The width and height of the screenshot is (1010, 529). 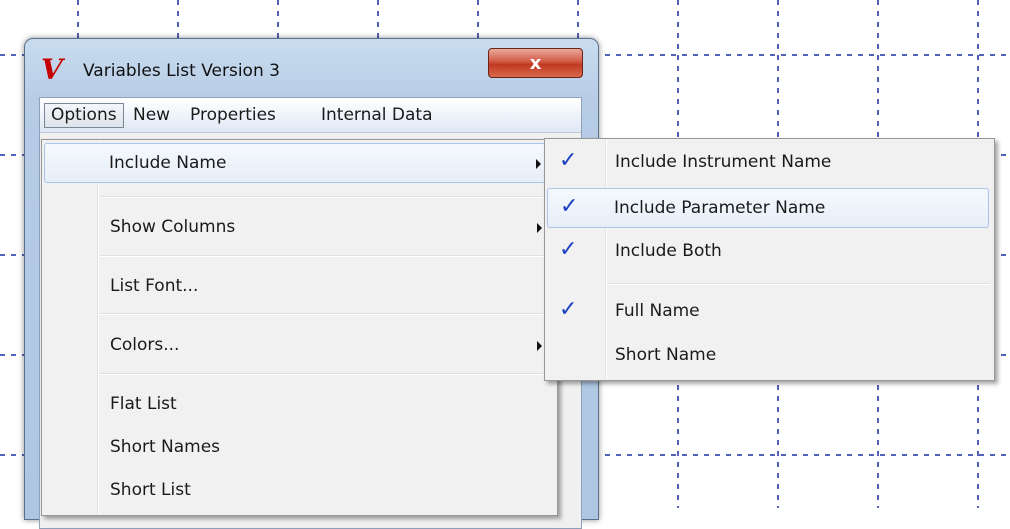 What do you see at coordinates (769, 355) in the screenshot?
I see `menu-item-short-name: Short Name` at bounding box center [769, 355].